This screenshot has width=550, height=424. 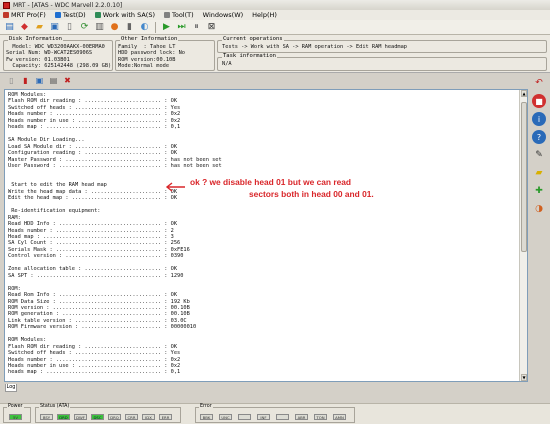 What do you see at coordinates (275, 27) in the screenshot?
I see `main-toolbar: ▤ ◆ ▰ ▣ ▯ ⟳ ▥ ● ▮ ◐ ▶ ⏭ ⏸ ⊠` at bounding box center [275, 27].